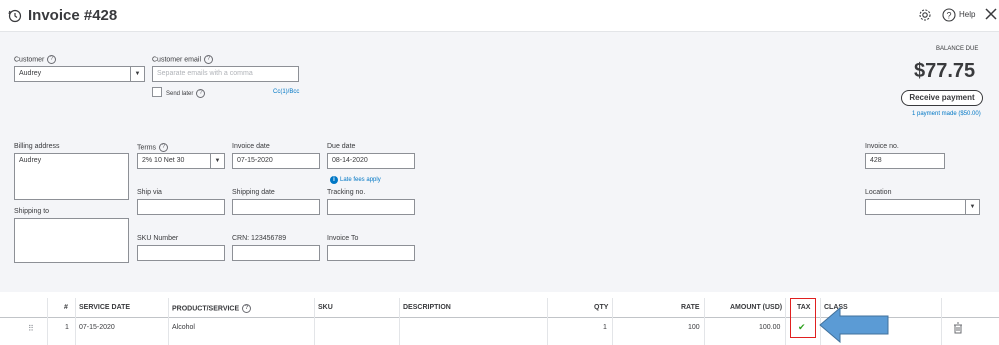 This screenshot has height=345, width=999. Describe the element at coordinates (854, 325) in the screenshot. I see `arrow-left-icon` at that location.